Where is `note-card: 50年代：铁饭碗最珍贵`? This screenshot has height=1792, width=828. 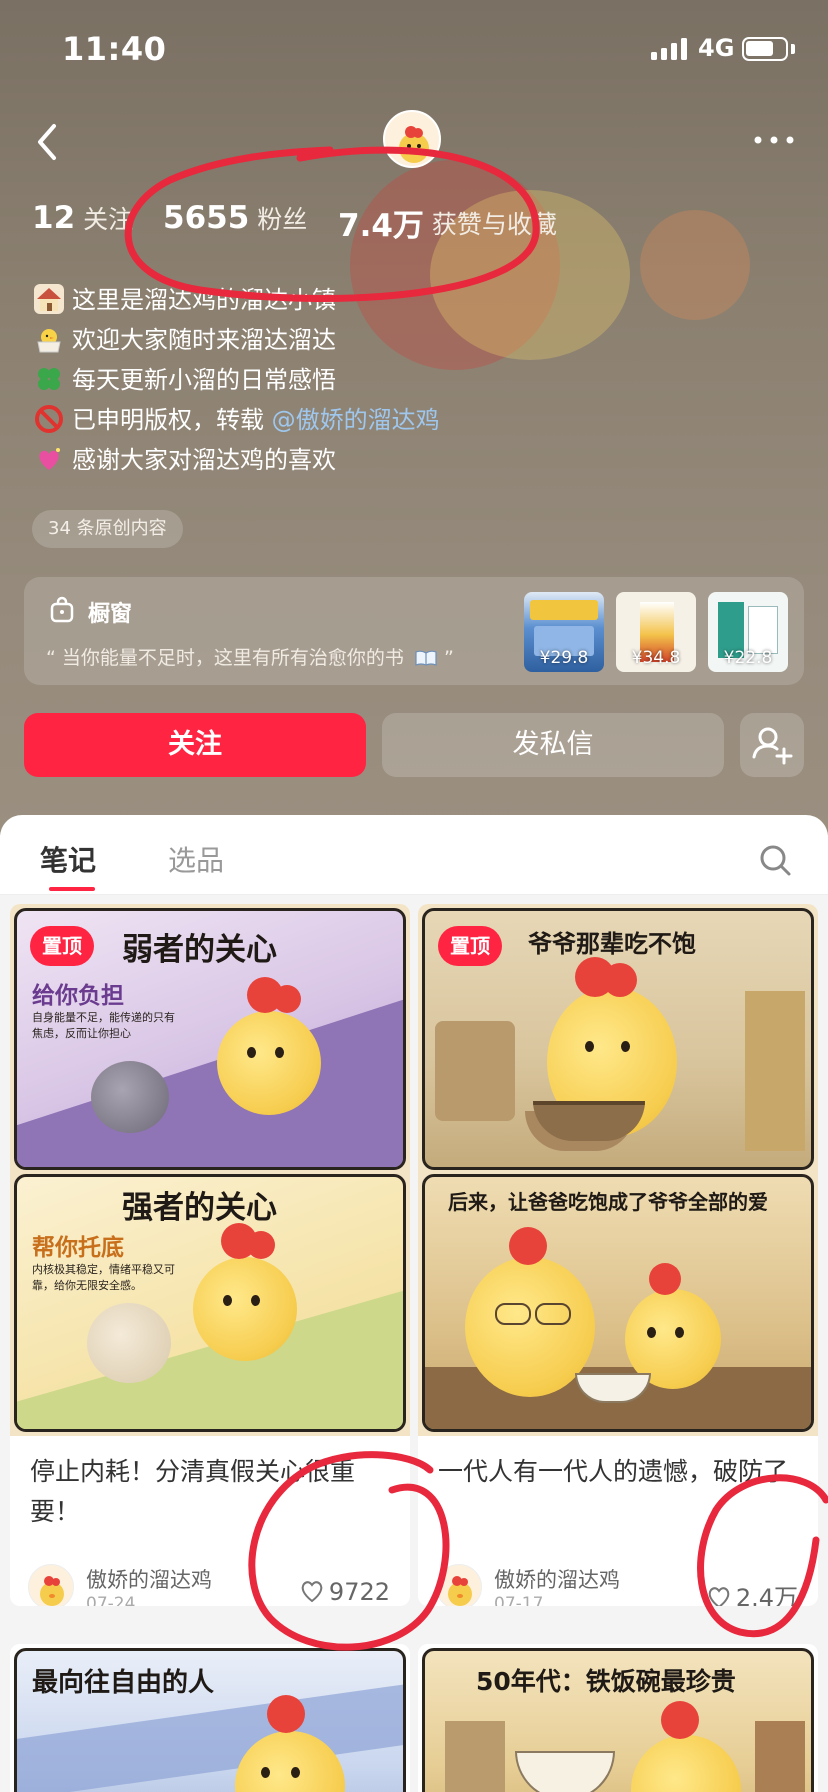
note-card: 50年代：铁饭碗最珍贵 is located at coordinates (618, 1718).